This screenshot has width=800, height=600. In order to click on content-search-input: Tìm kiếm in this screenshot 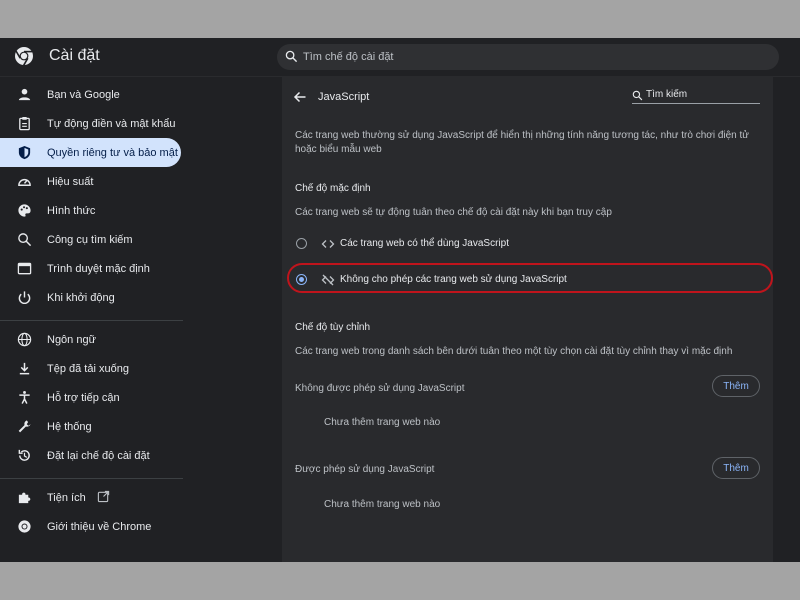, I will do `click(696, 96)`.